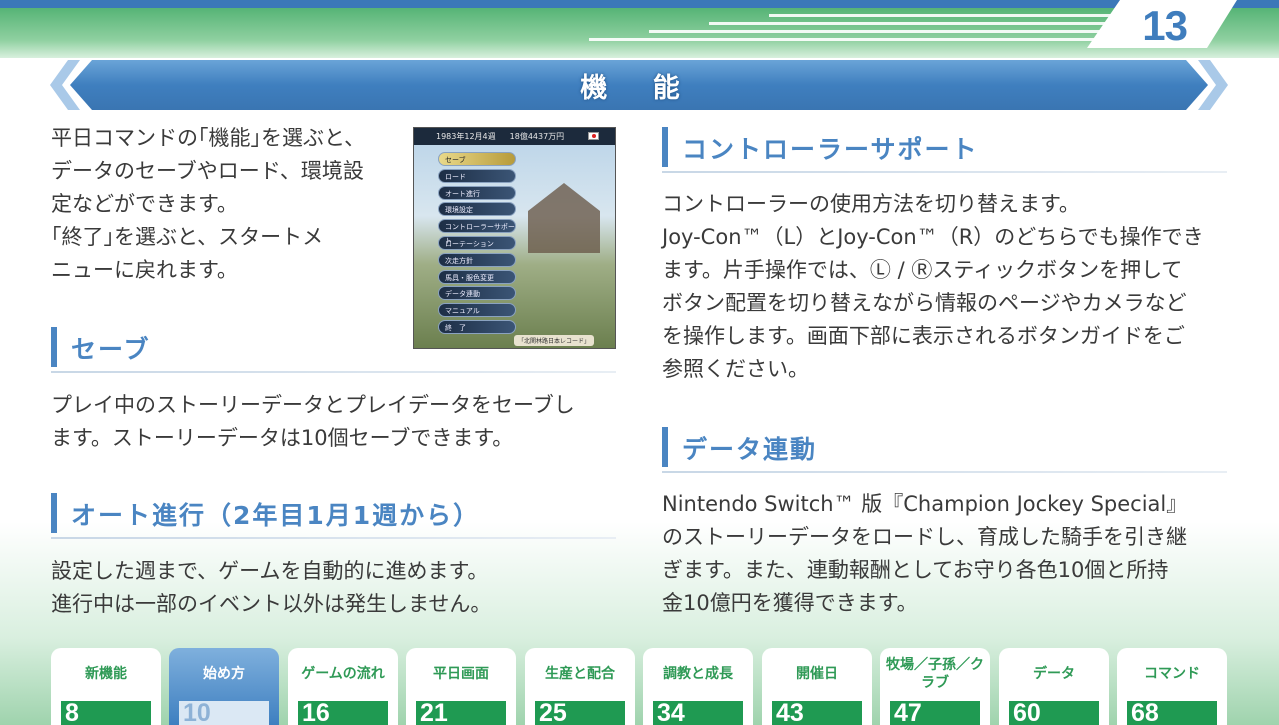 The image size is (1279, 725). I want to click on menu-item-manual: マニュアル, so click(477, 310).